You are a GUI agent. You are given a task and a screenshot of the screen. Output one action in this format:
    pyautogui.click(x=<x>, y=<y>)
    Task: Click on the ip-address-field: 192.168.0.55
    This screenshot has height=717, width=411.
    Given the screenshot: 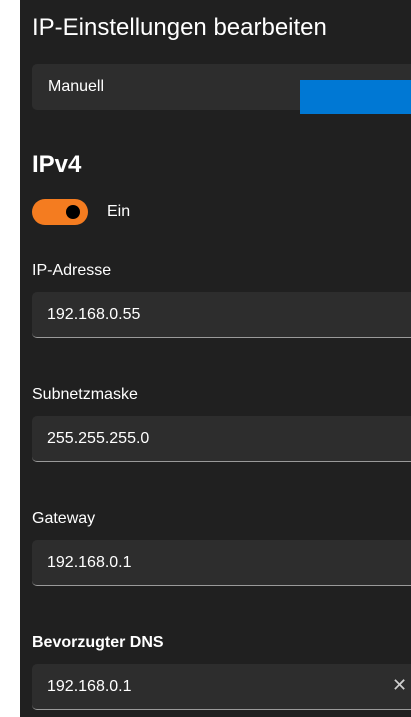 What is the action you would take?
    pyautogui.click(x=221, y=315)
    